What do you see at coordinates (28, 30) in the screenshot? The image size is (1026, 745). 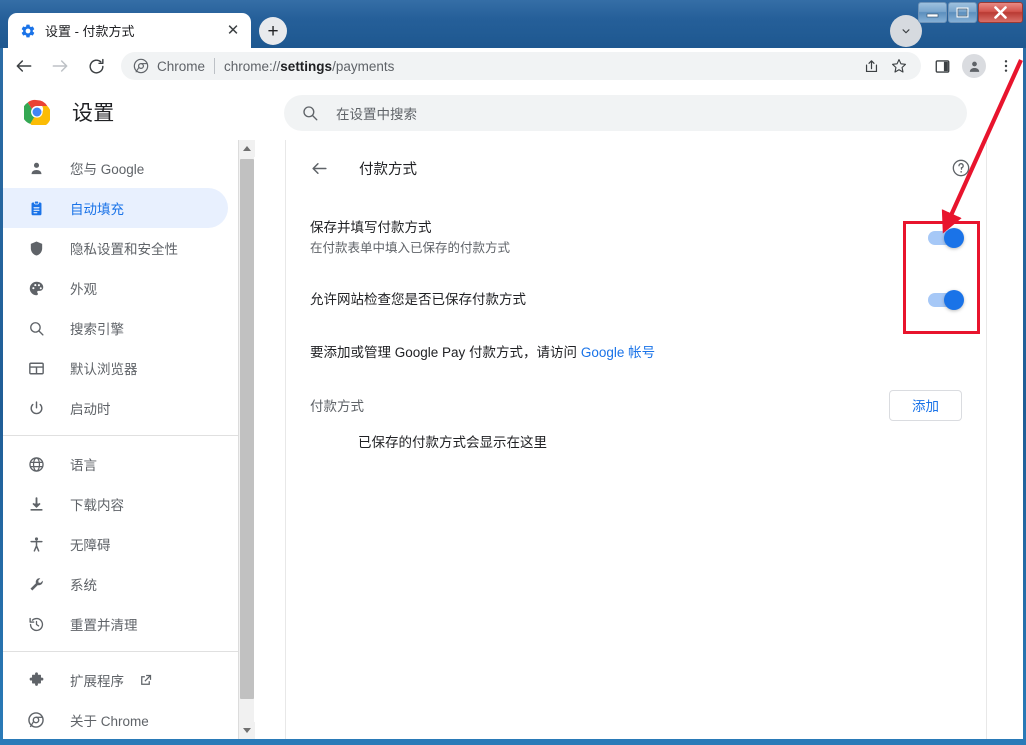 I see `settings-gear-icon` at bounding box center [28, 30].